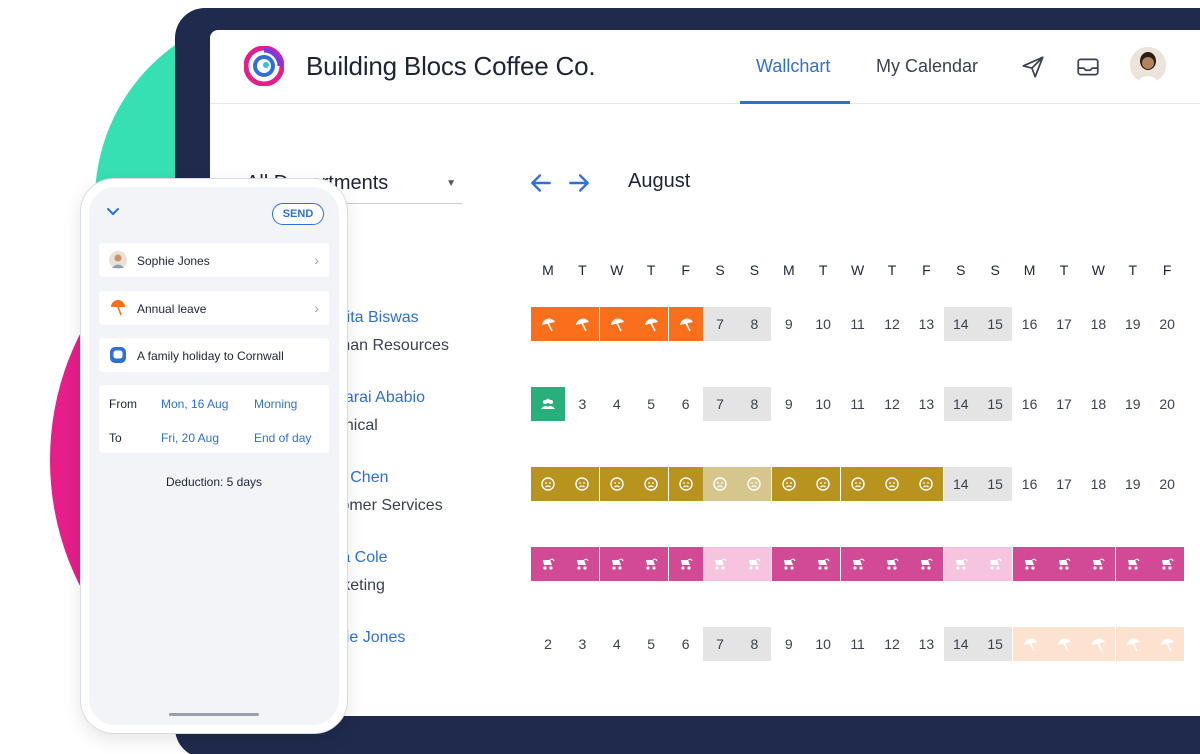  I want to click on note-field: A family holiday to Cornwall, so click(214, 355).